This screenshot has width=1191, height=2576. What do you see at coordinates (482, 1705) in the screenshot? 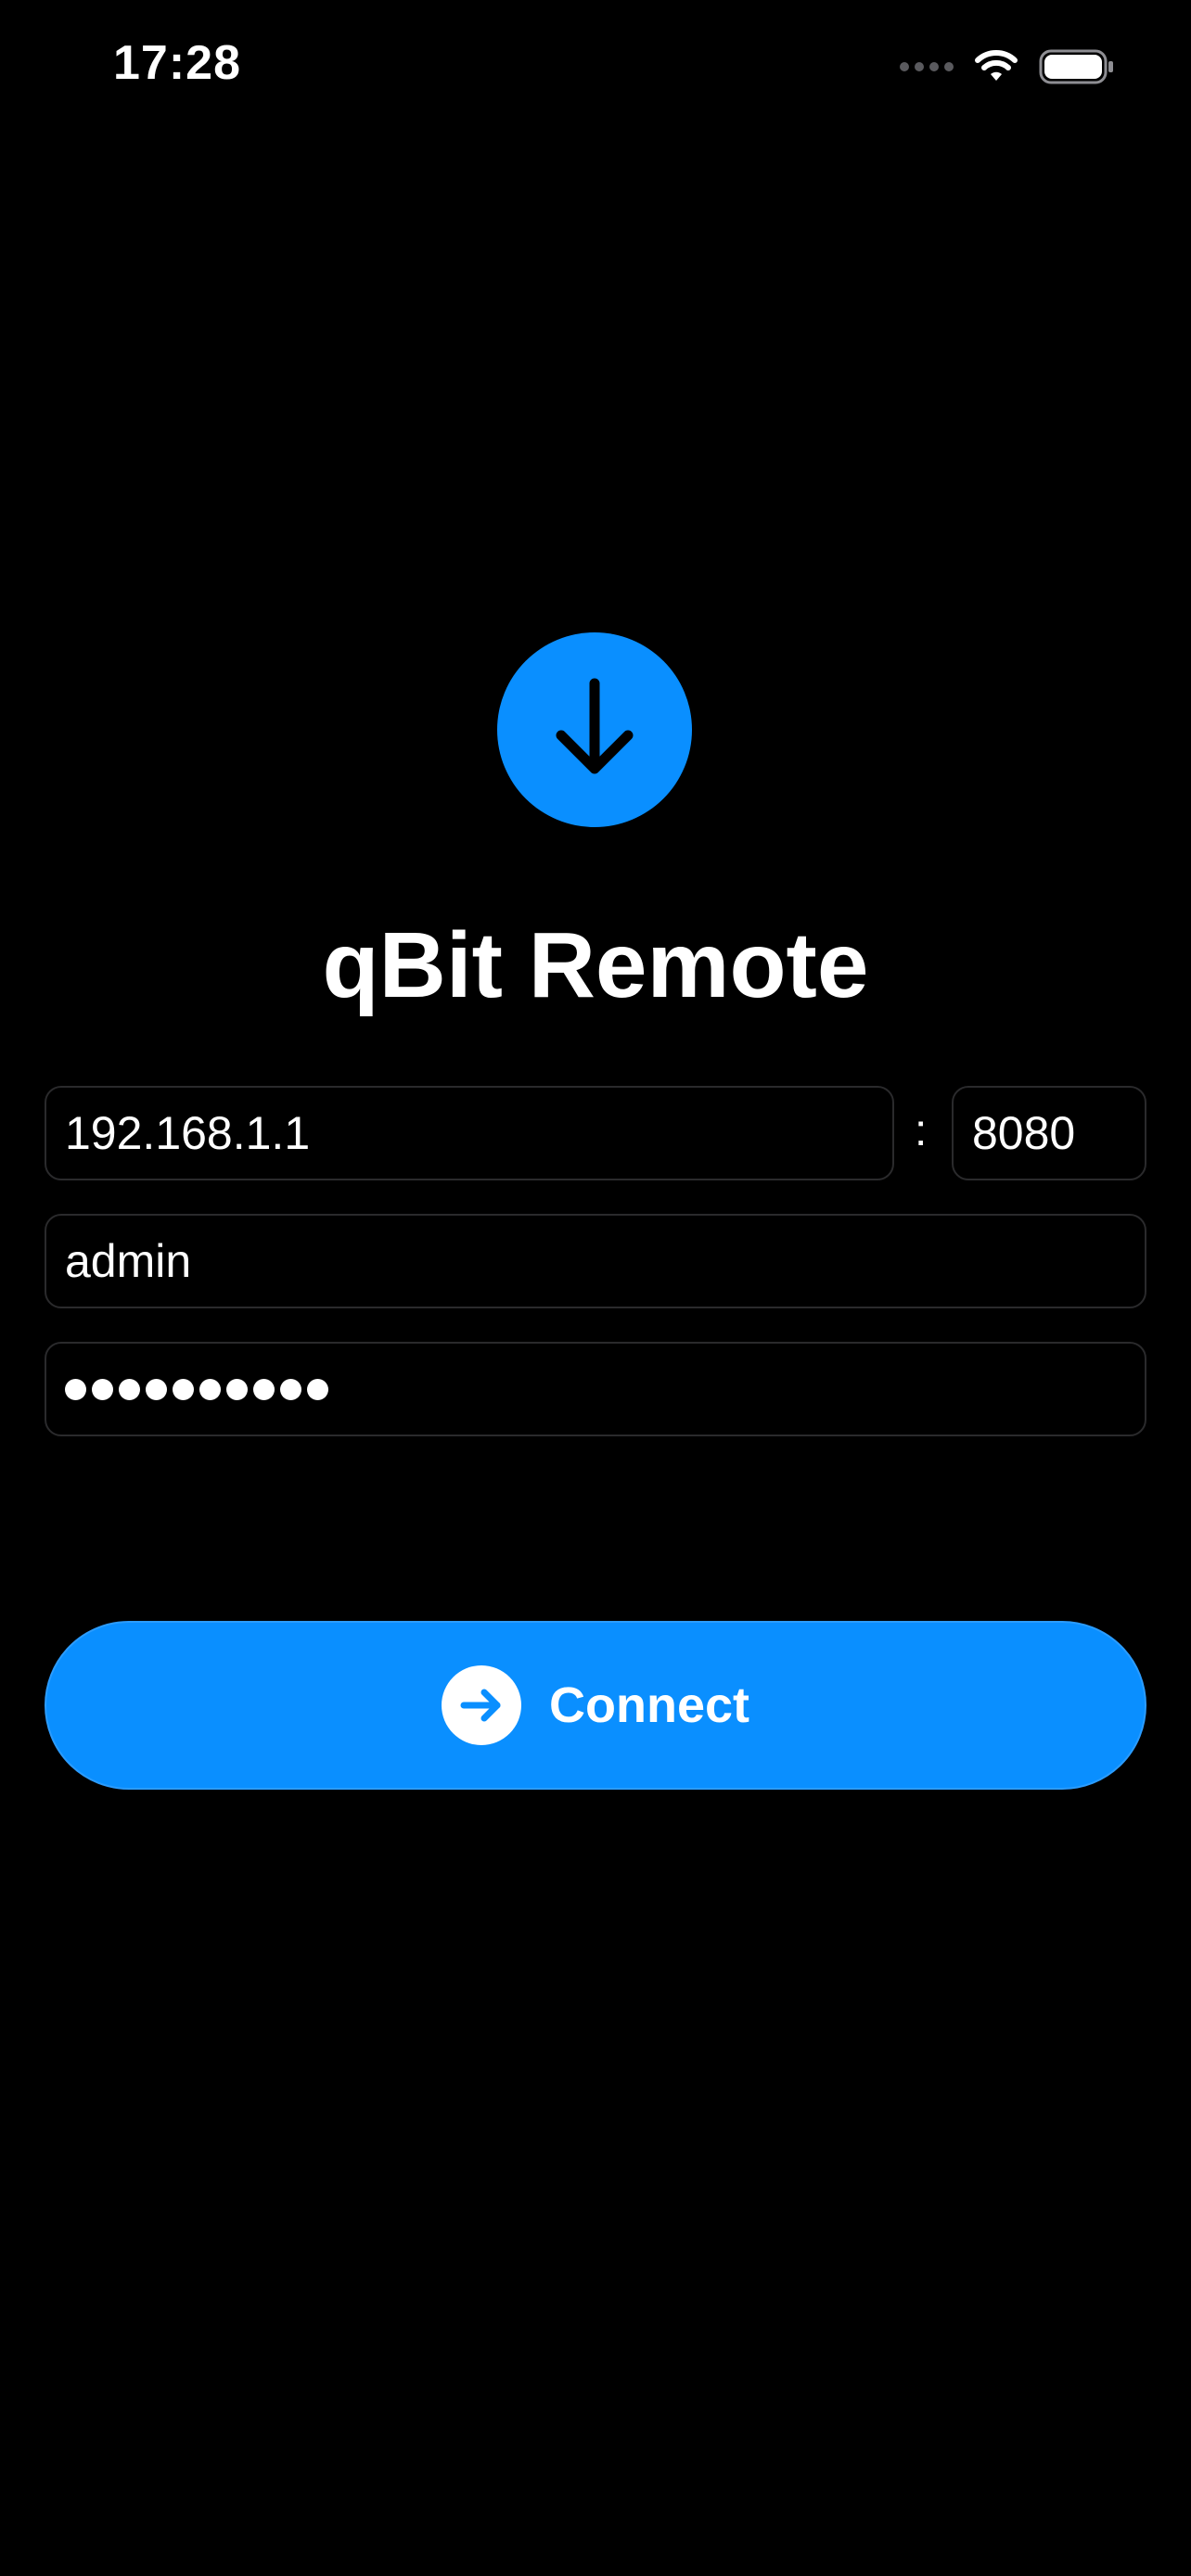
I see `arrow-right-circle-icon` at bounding box center [482, 1705].